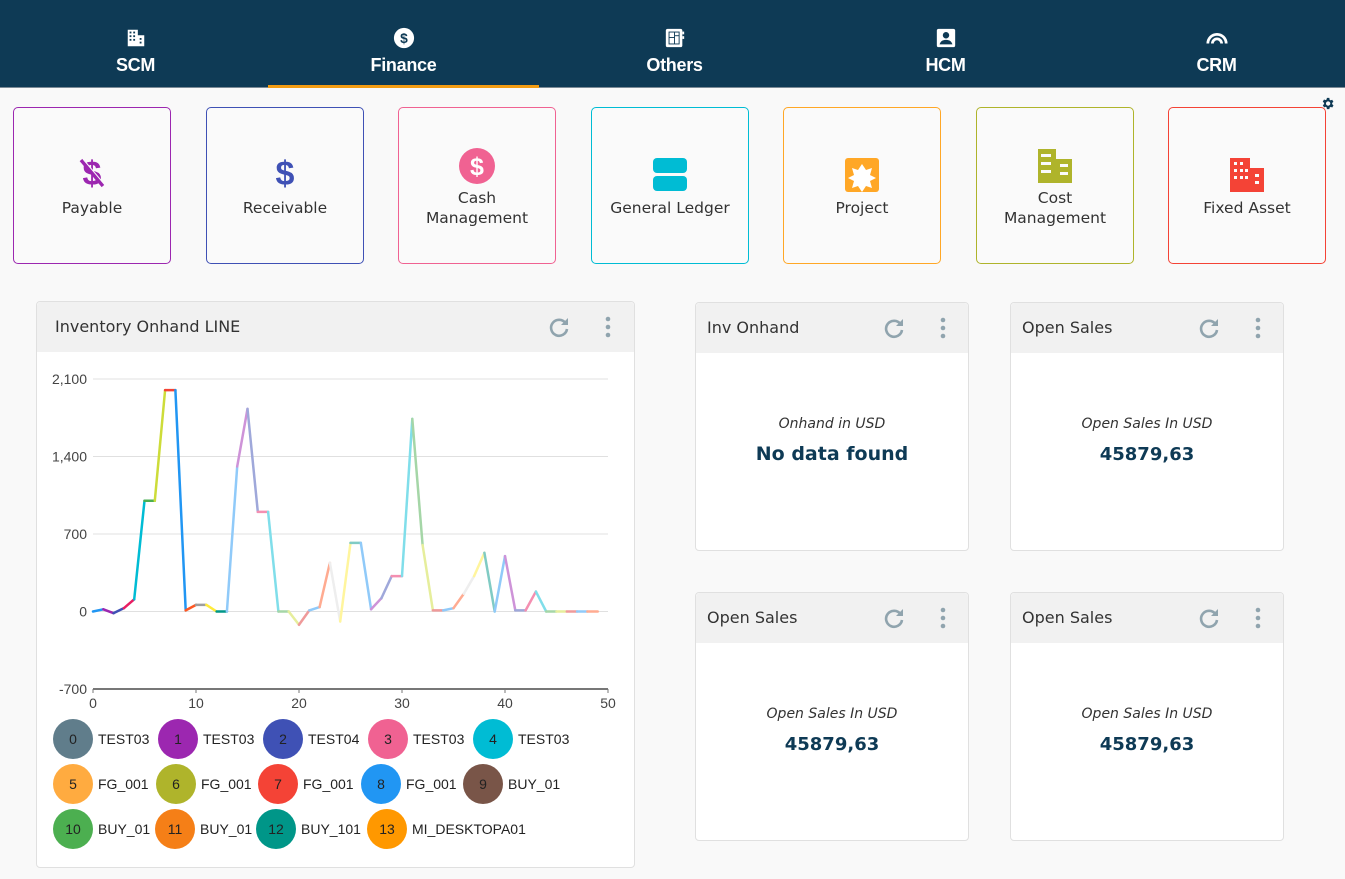 Image resolution: width=1345 pixels, height=879 pixels. I want to click on legend-item: 13 MI_DESKTOPA01, so click(446, 829).